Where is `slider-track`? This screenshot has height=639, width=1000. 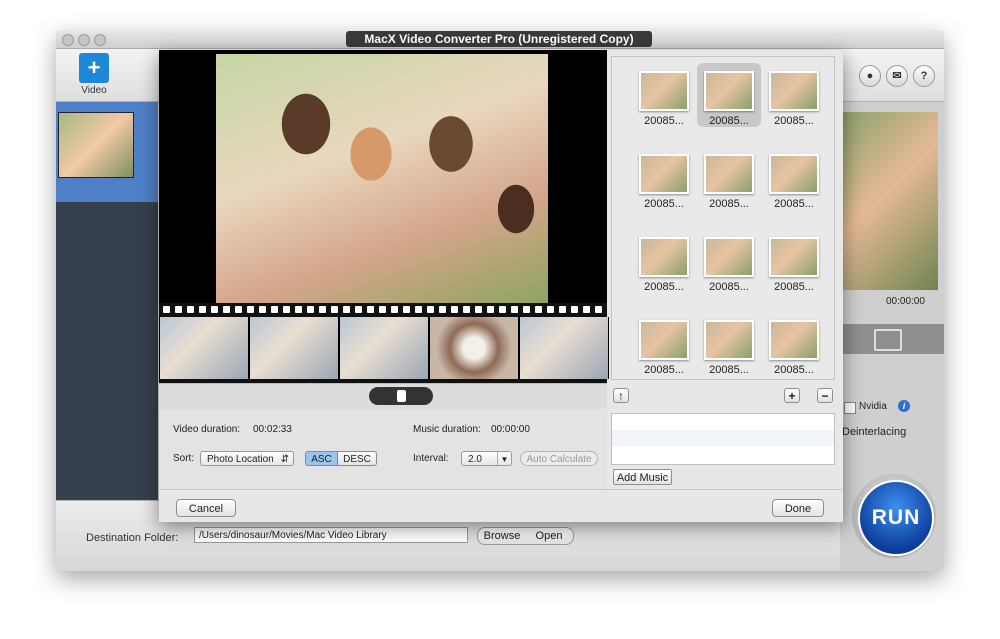 slider-track is located at coordinates (401, 396).